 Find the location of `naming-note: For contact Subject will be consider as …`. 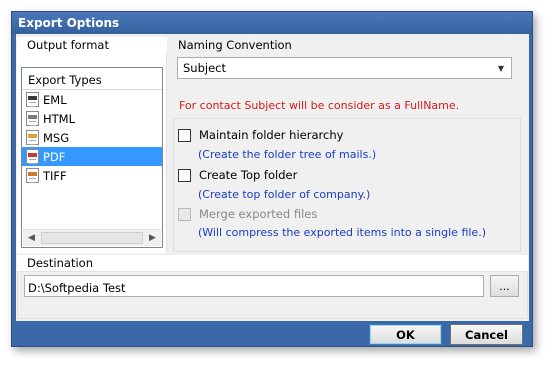

naming-note: For contact Subject will be consider as … is located at coordinates (319, 105).